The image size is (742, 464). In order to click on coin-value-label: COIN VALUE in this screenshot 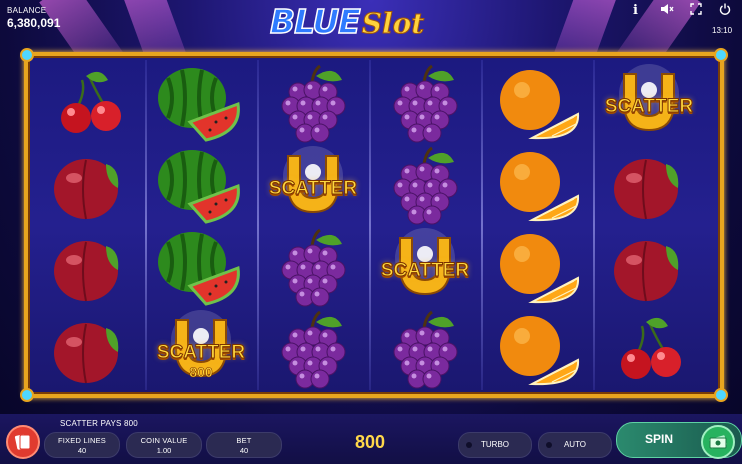, I will do `click(164, 440)`.